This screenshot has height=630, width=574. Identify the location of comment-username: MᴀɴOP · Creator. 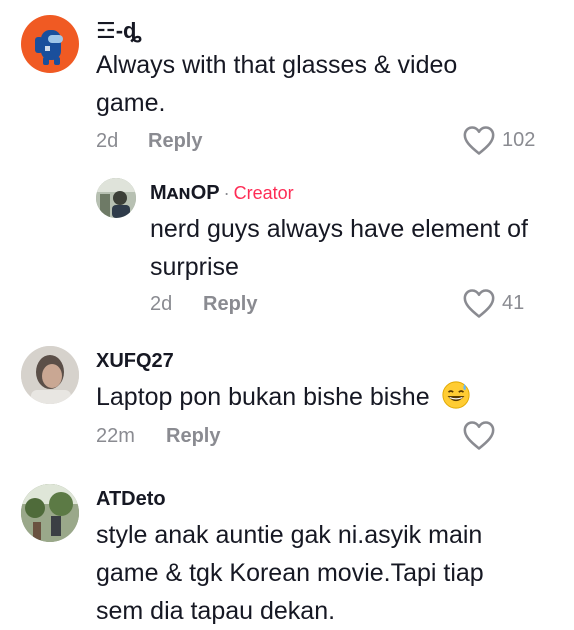
(222, 193).